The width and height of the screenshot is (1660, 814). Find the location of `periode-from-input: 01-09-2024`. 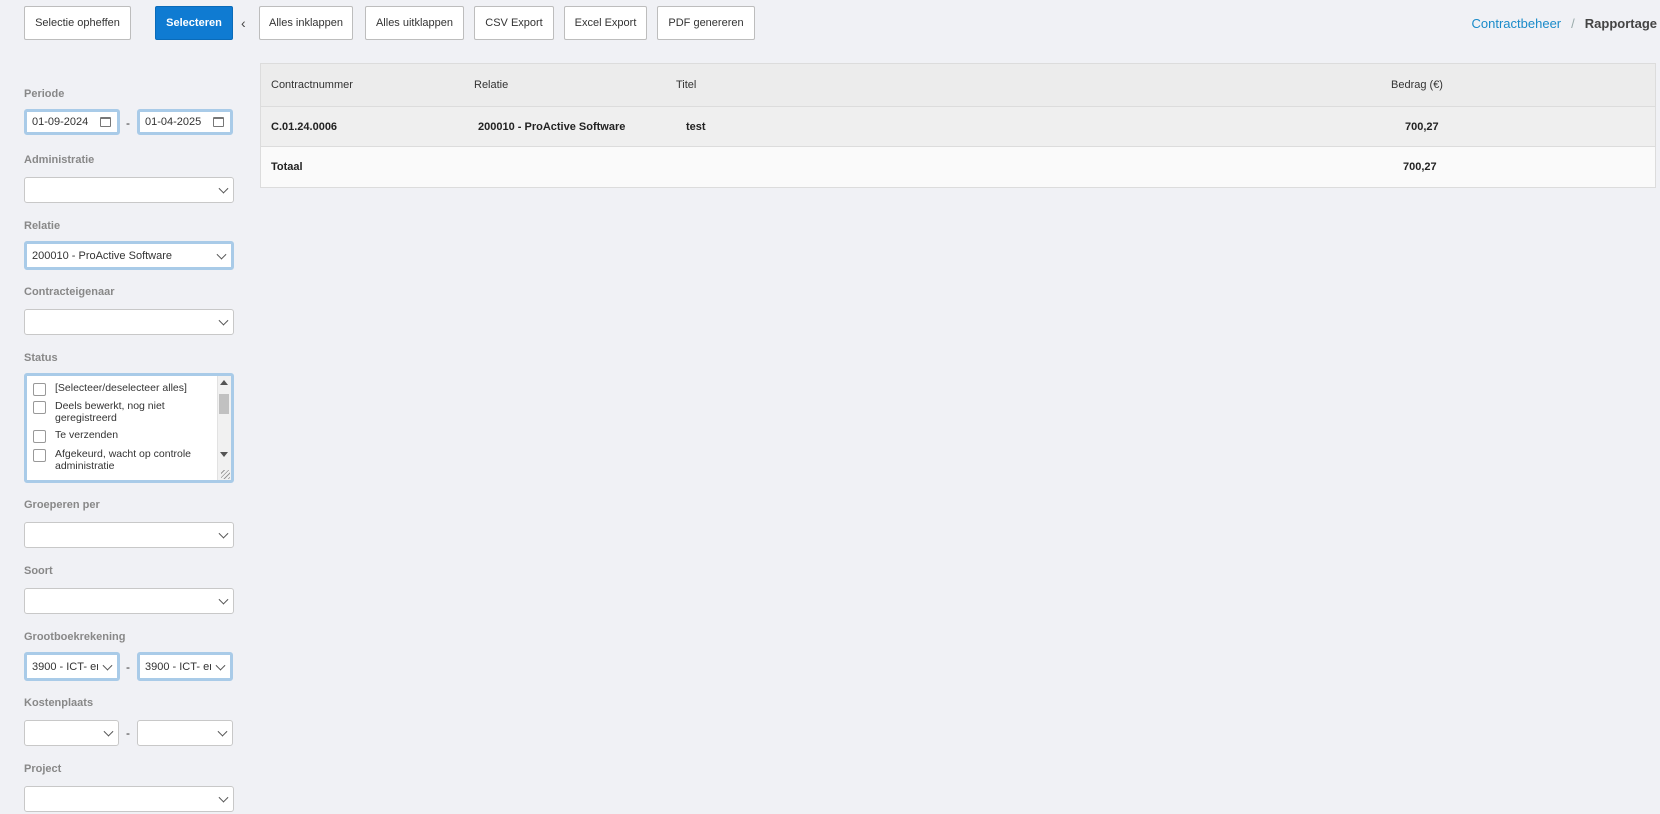

periode-from-input: 01-09-2024 is located at coordinates (72, 122).